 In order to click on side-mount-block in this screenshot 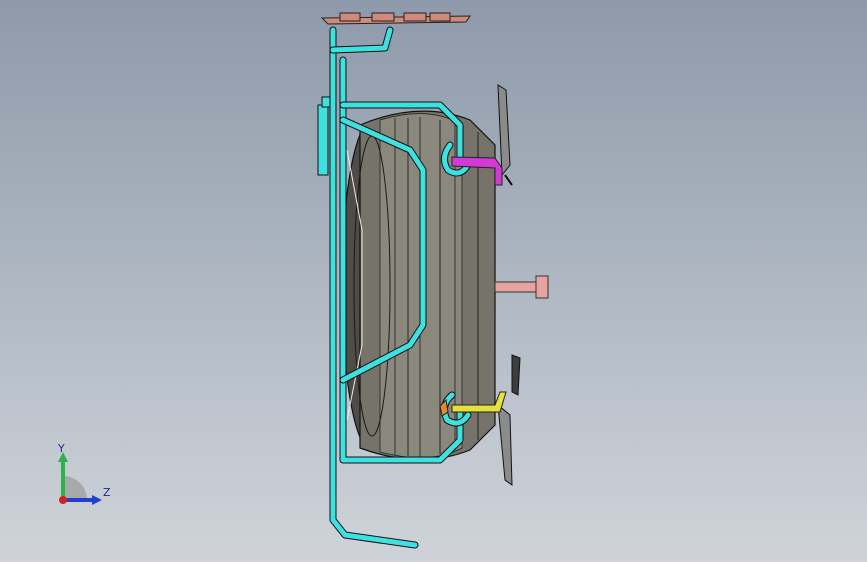, I will do `click(324, 136)`.